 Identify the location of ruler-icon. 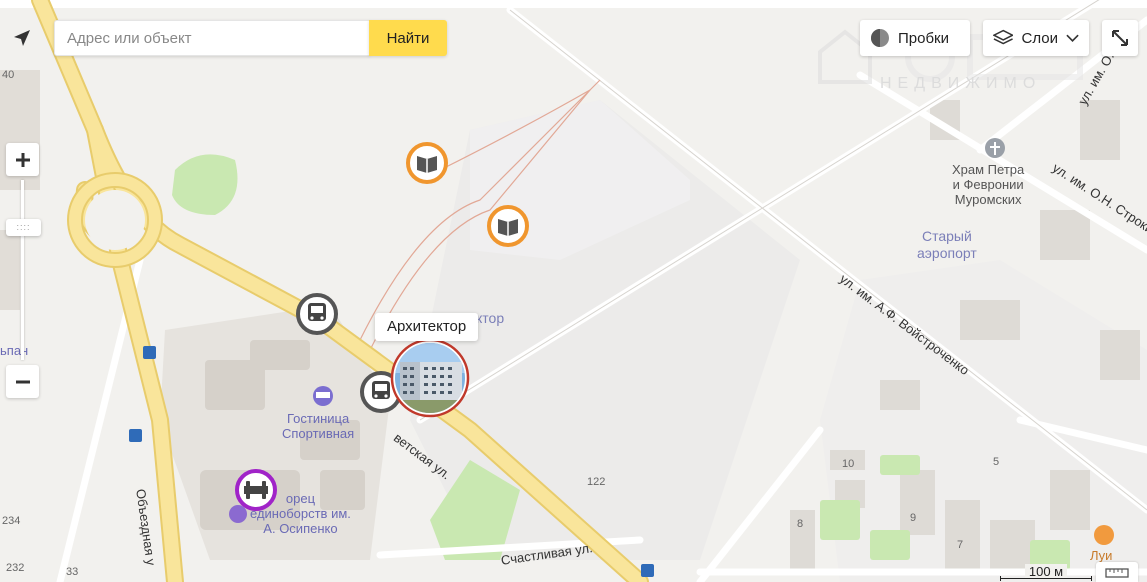
(1117, 573).